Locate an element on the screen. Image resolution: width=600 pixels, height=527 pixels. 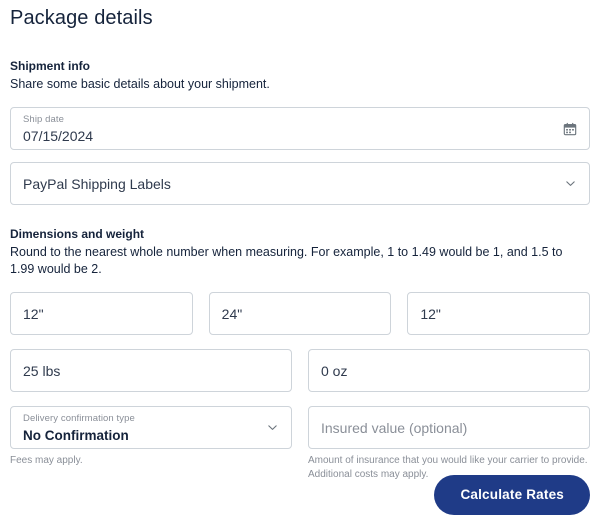
ship-date-field: Ship date 07/15/2024 is located at coordinates (300, 128).